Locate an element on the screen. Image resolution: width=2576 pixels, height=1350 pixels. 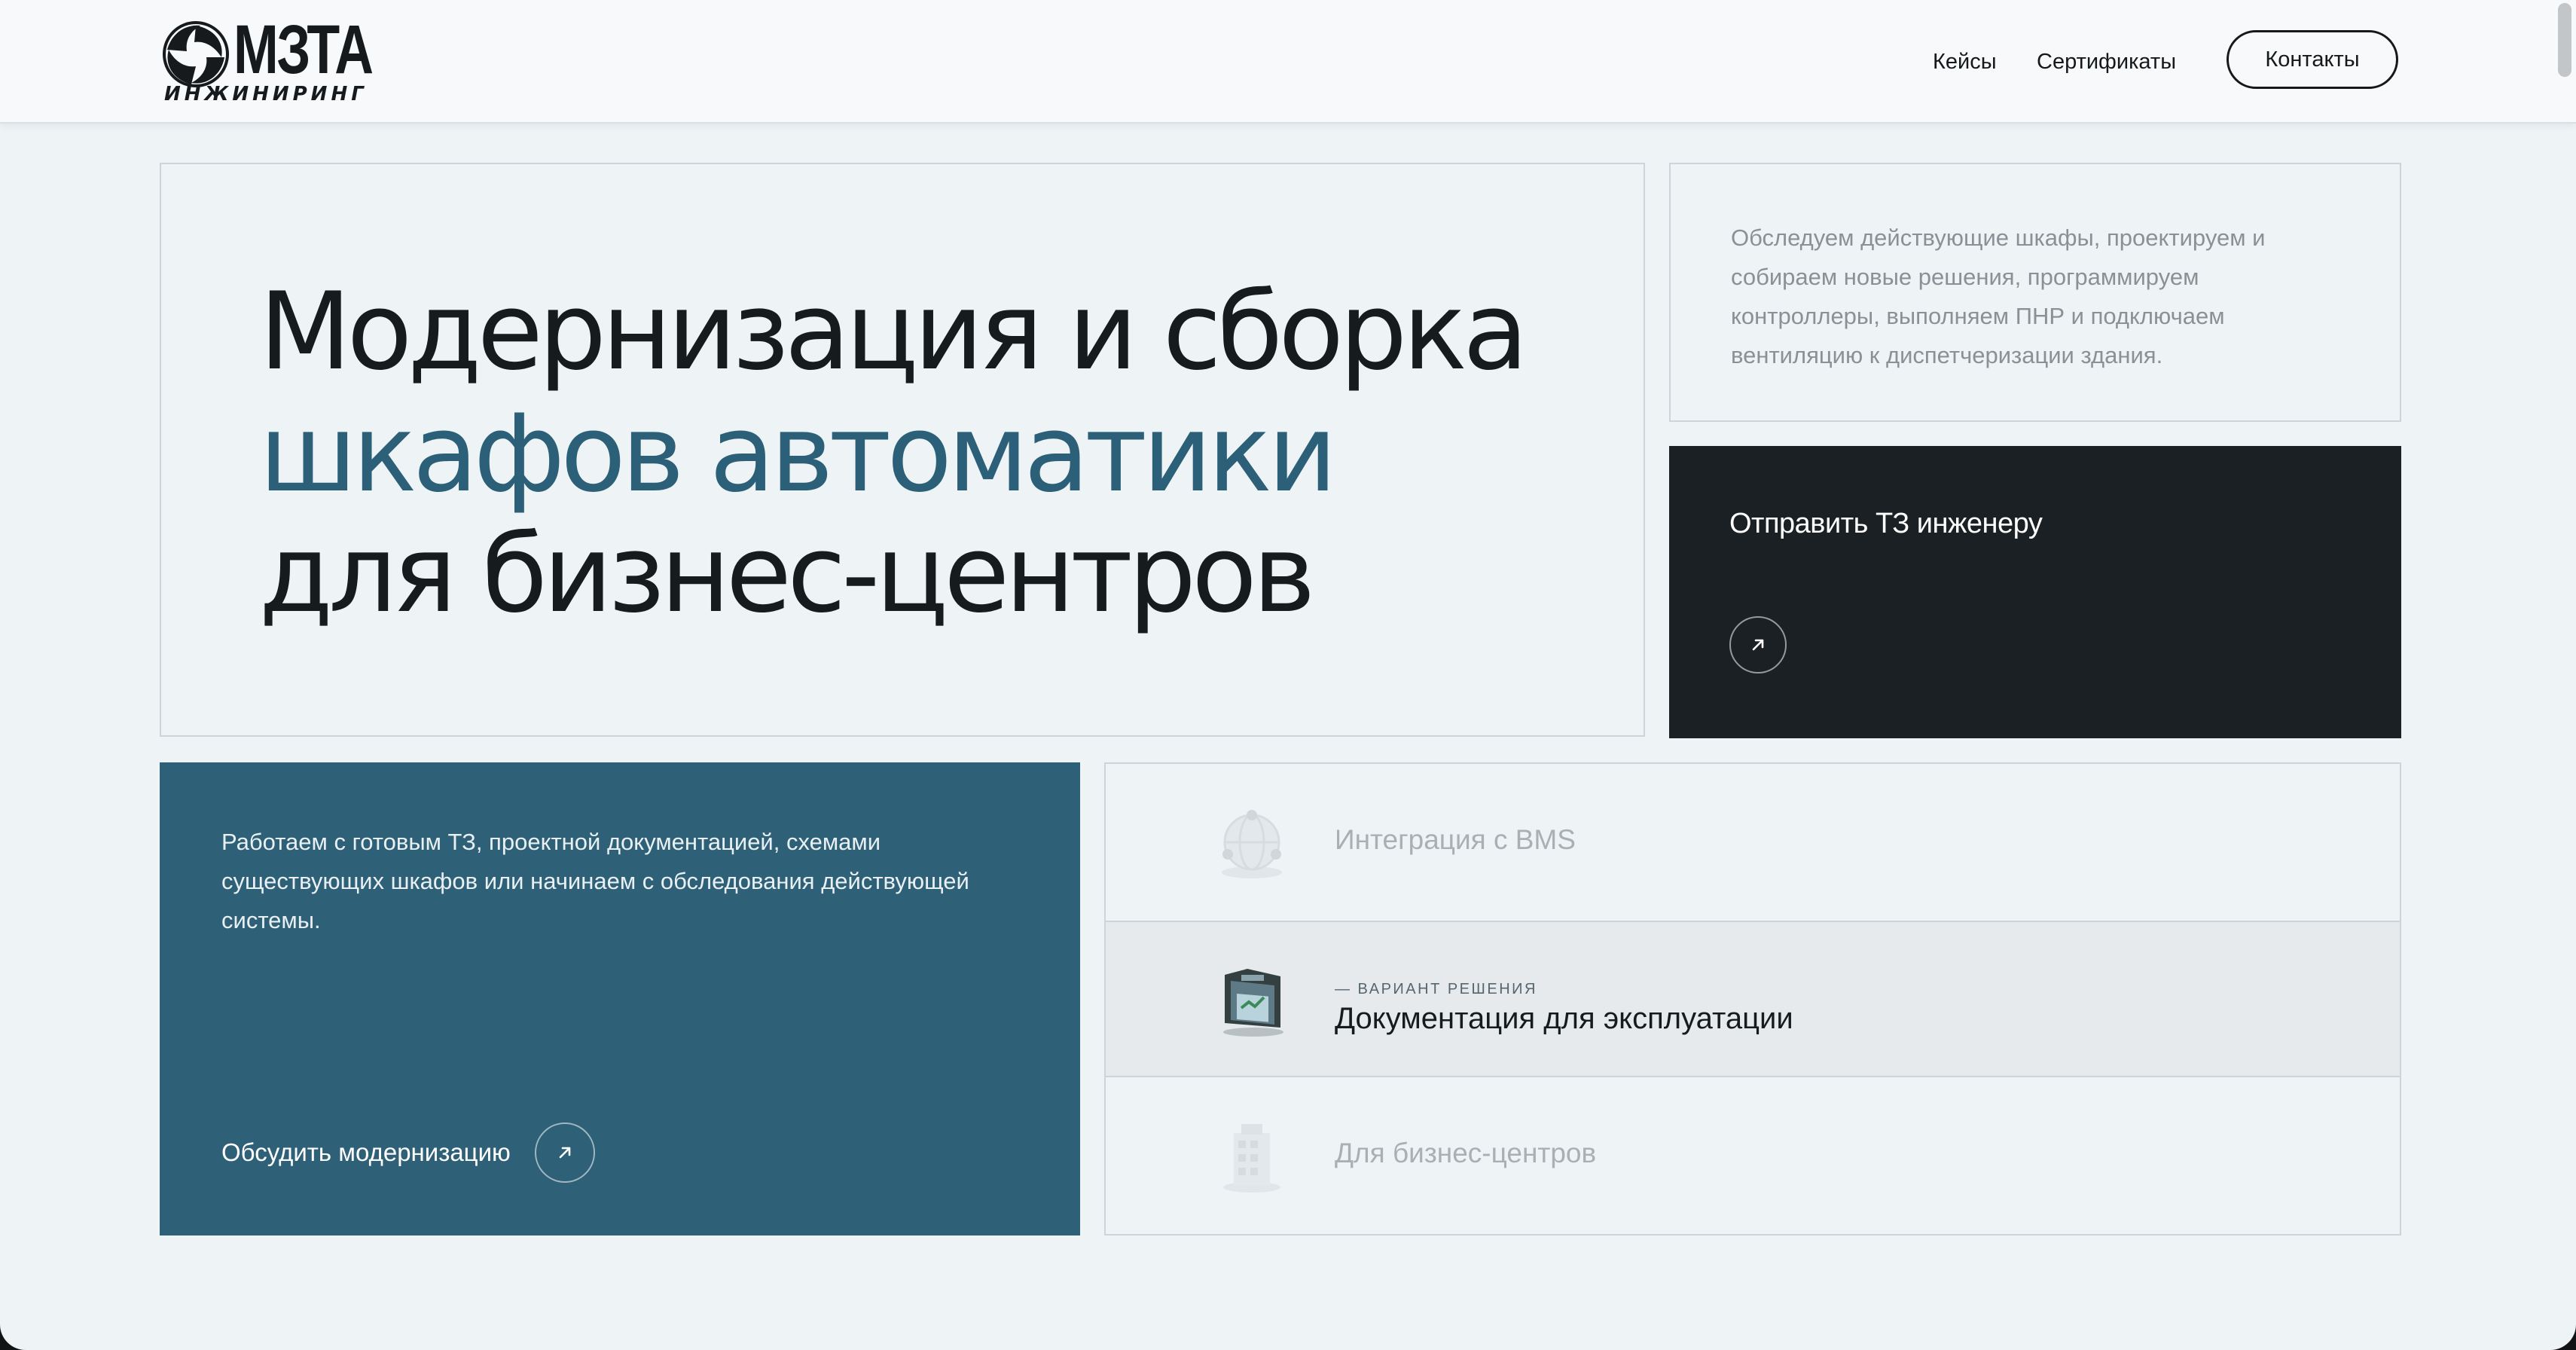
solution-variant-kicker: — ВАРИАНТ РЕШЕНИЯ is located at coordinates (1436, 989).